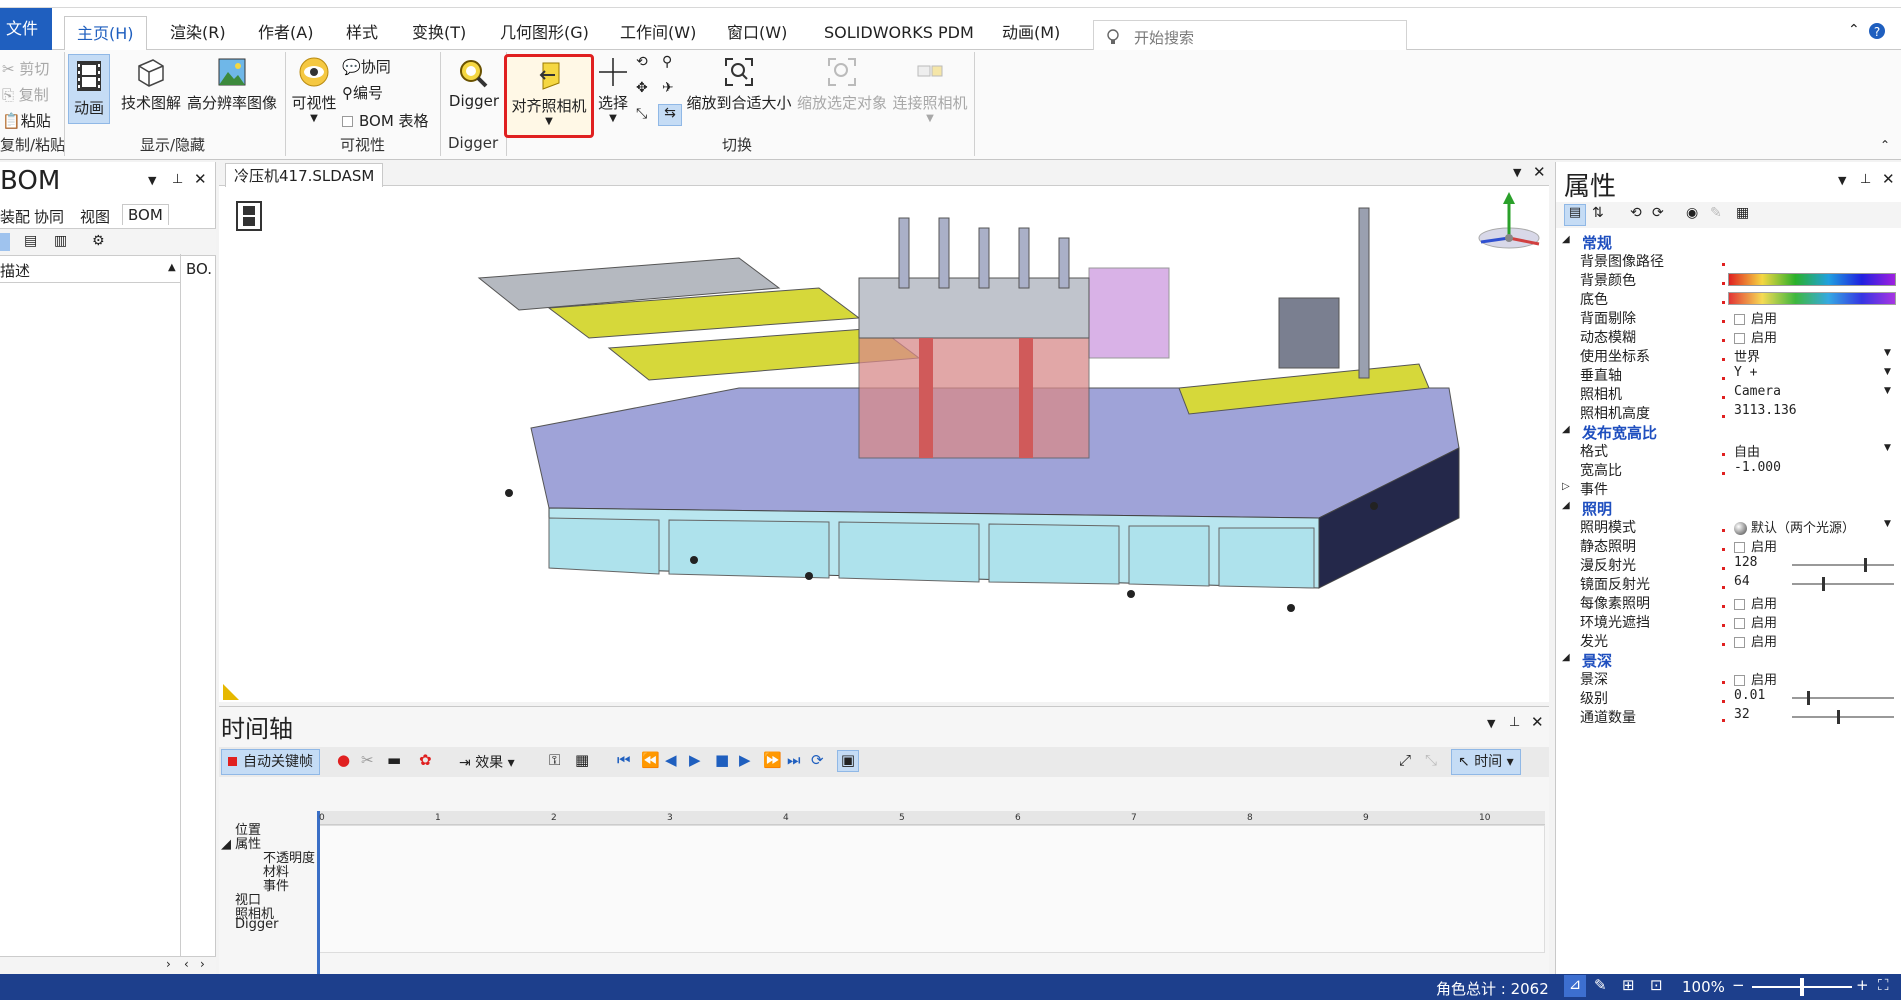 The height and width of the screenshot is (1000, 1901). Describe the element at coordinates (1802, 987) in the screenshot. I see `zoom-slider-thumb` at that location.